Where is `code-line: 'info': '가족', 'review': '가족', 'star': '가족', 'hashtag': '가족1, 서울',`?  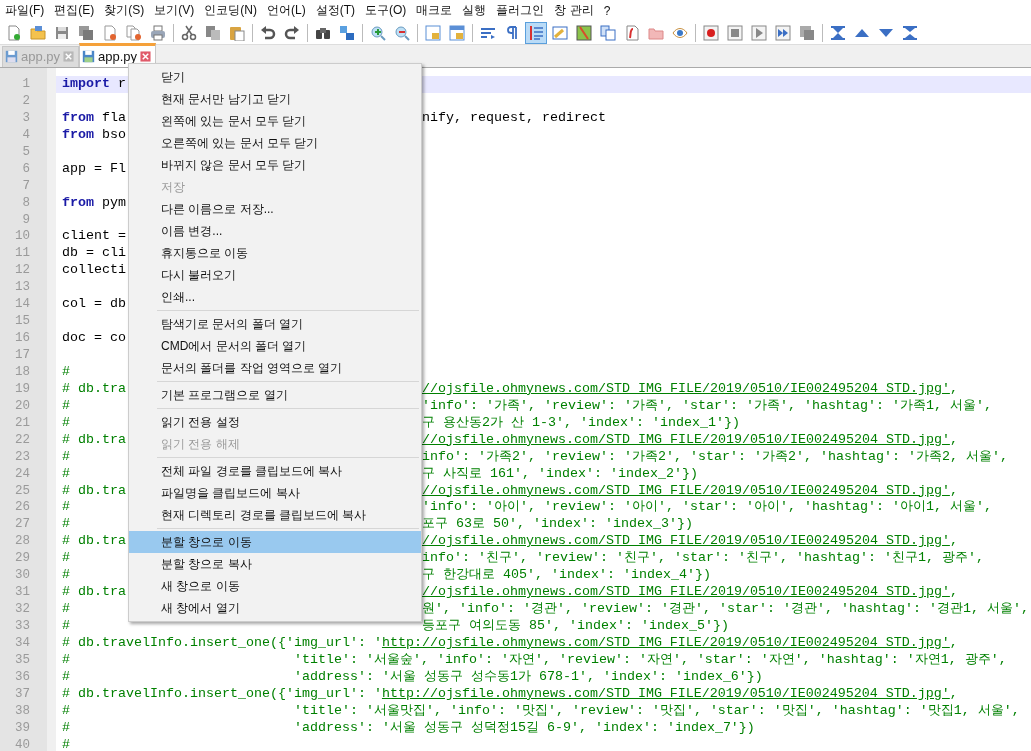
code-line: 'info': '가족', 'review': '가족', 'star': '가족', 'hashtag': '가족1, 서울', is located at coordinates (707, 406).